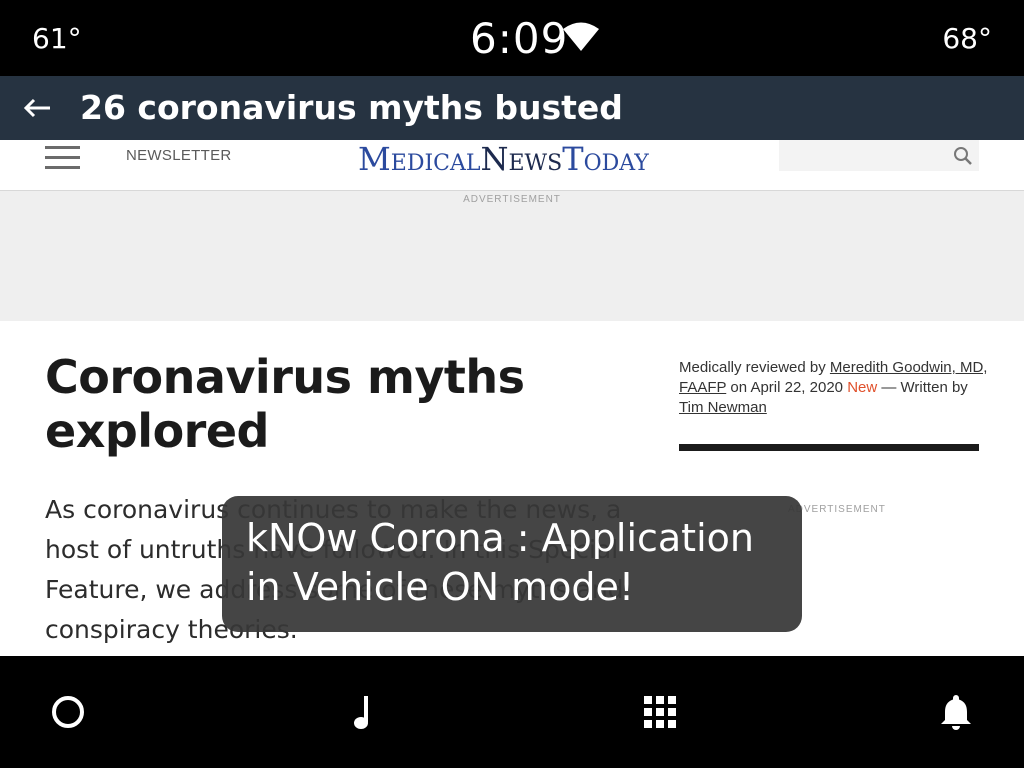 The height and width of the screenshot is (768, 1024). What do you see at coordinates (503, 159) in the screenshot?
I see `site-logo: MEDICALNEWSTODAY` at bounding box center [503, 159].